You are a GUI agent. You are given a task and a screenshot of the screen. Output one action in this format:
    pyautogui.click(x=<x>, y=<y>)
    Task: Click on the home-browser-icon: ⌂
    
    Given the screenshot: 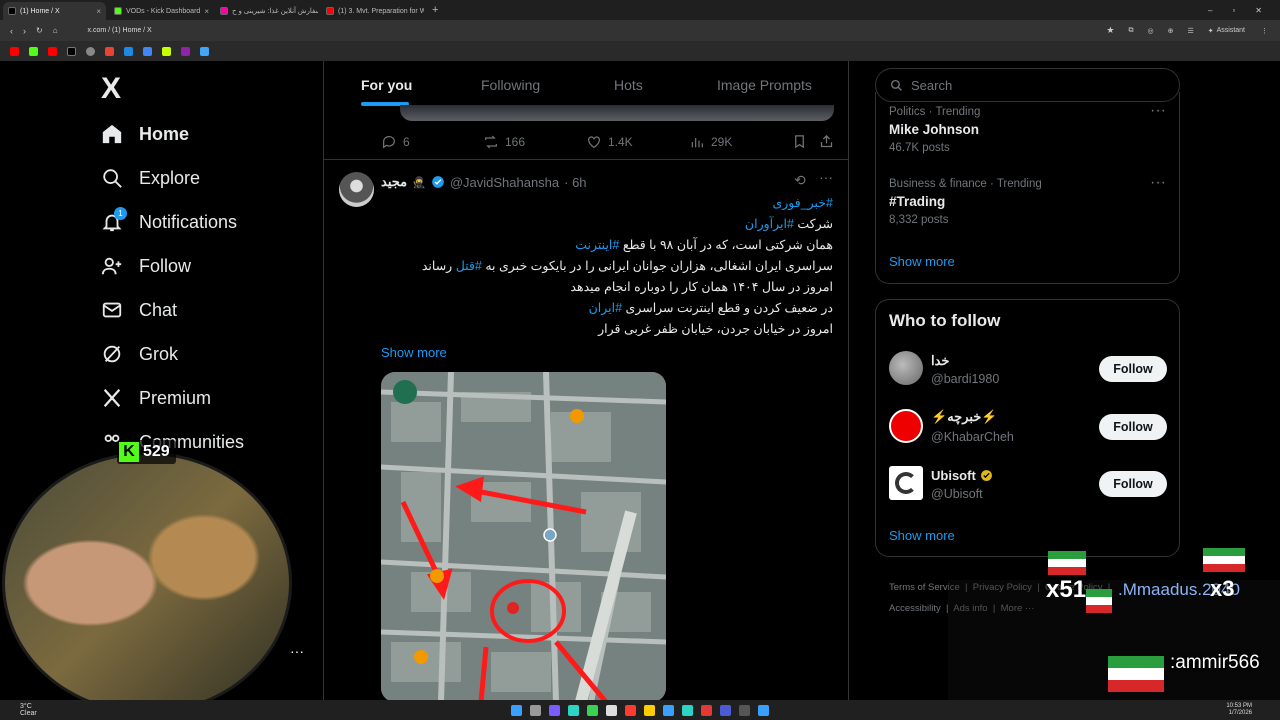 What is the action you would take?
    pyautogui.click(x=55, y=30)
    